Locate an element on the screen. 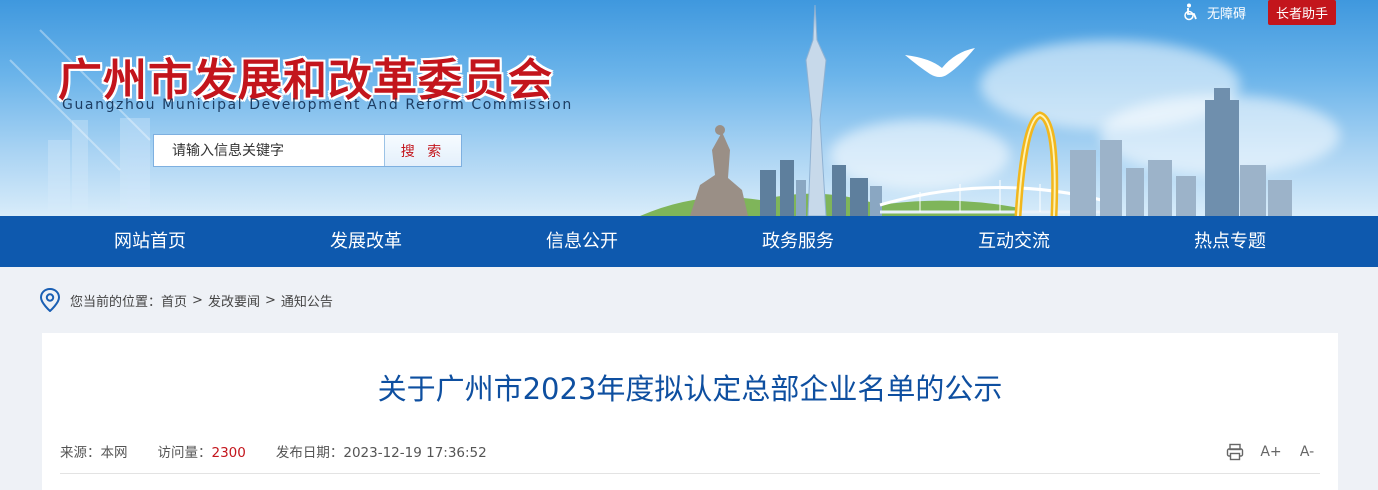  accessibility-label: 无障碍 is located at coordinates (1226, 14).